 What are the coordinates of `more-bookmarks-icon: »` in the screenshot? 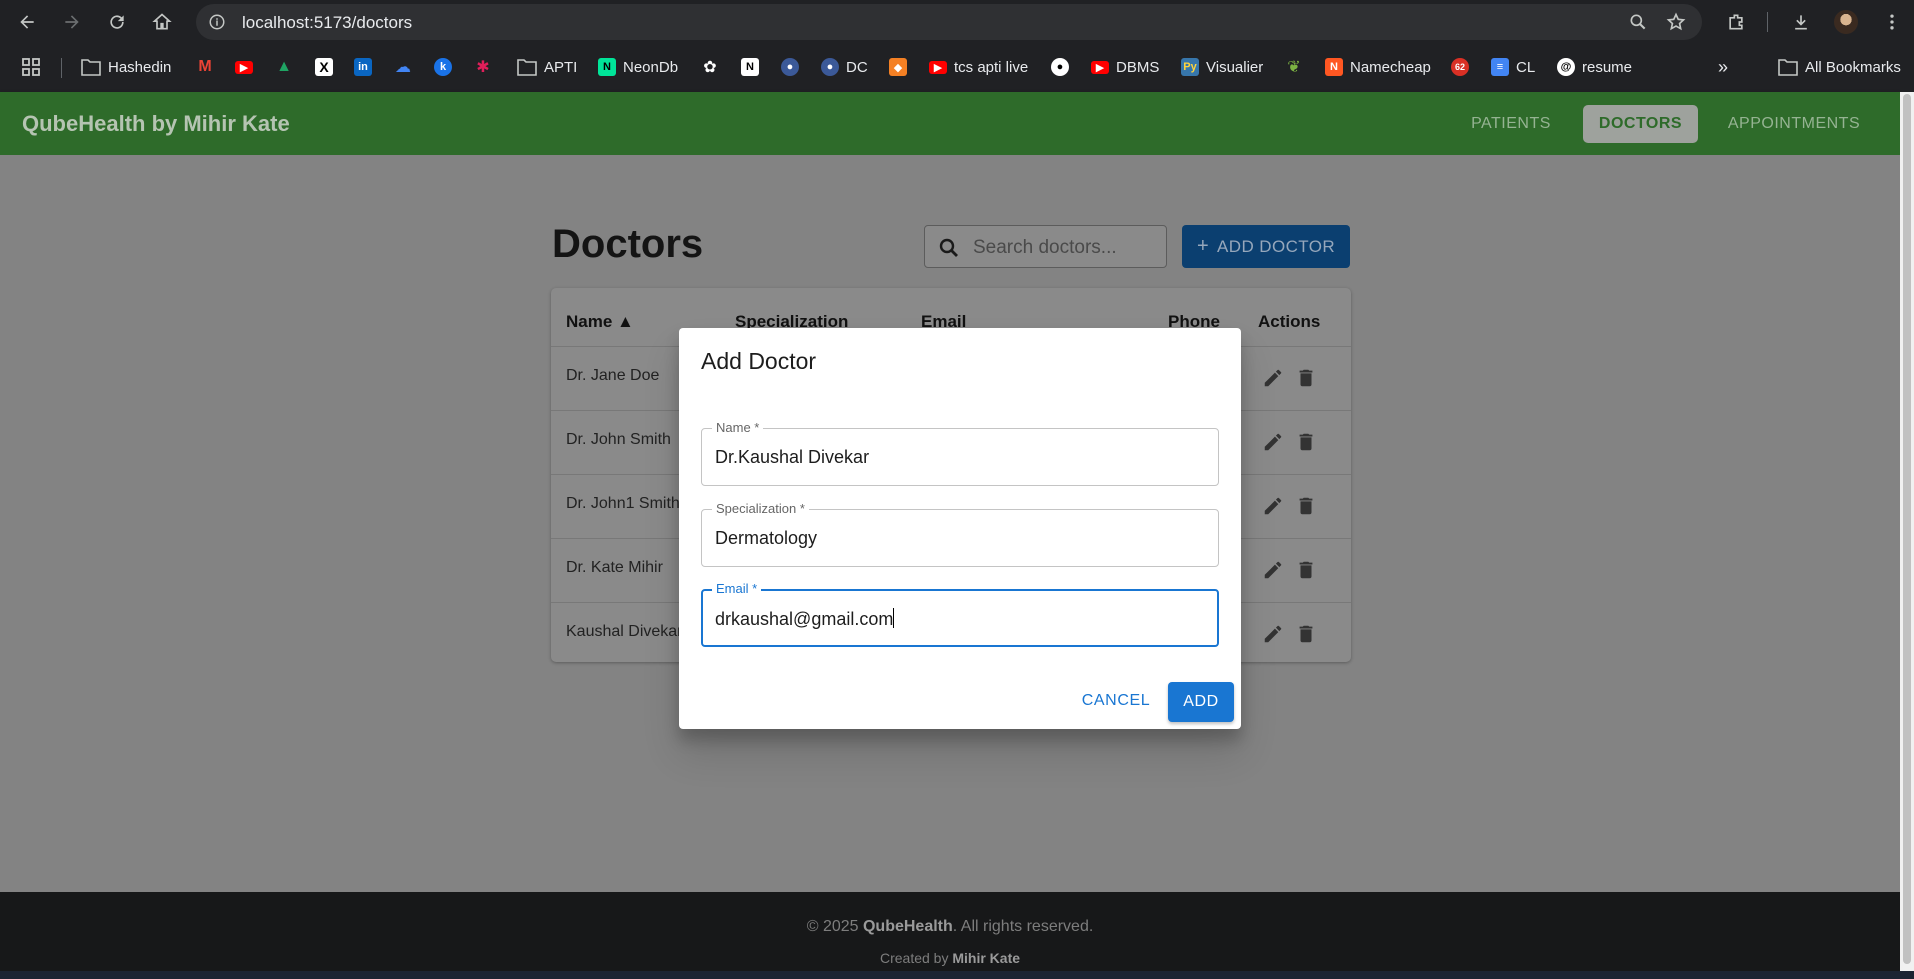 It's located at (1723, 67).